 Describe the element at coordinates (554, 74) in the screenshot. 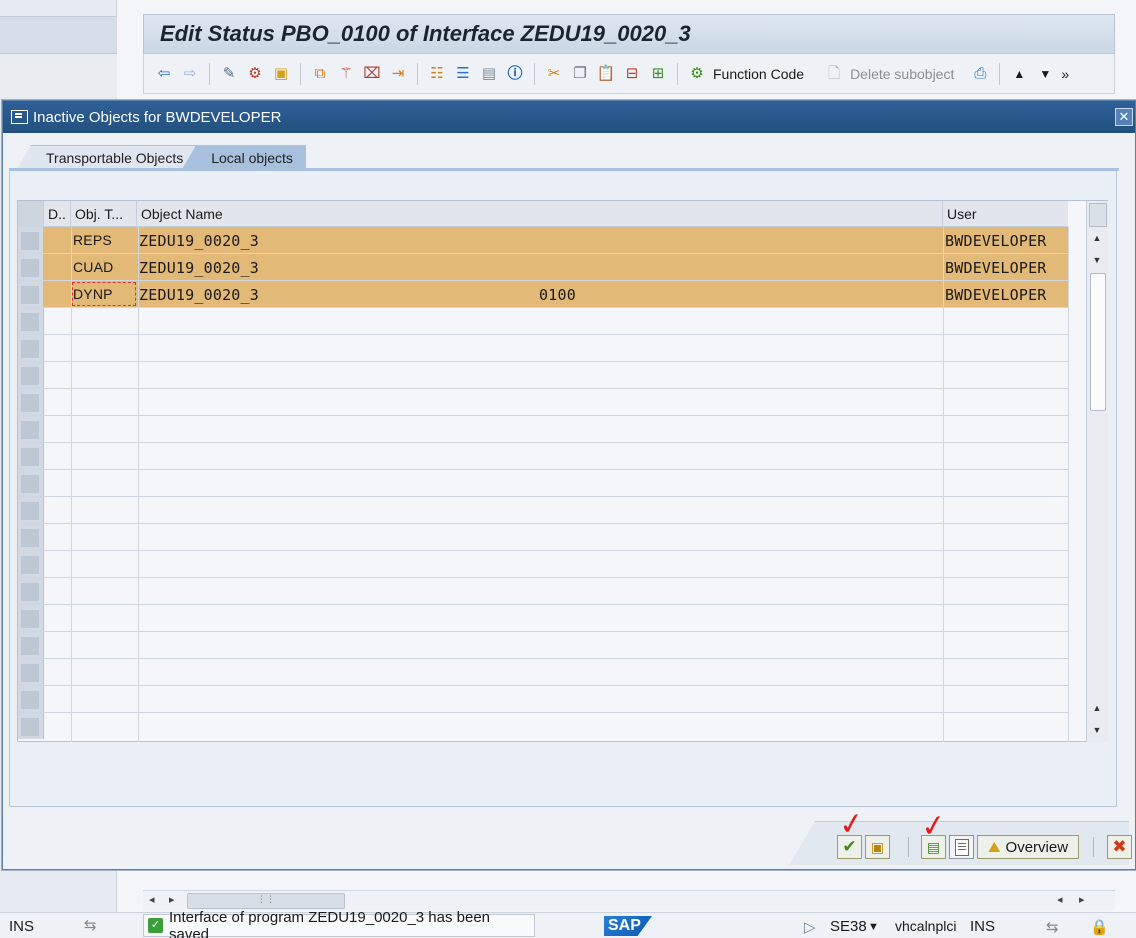

I see `cut-icon: ✂` at that location.